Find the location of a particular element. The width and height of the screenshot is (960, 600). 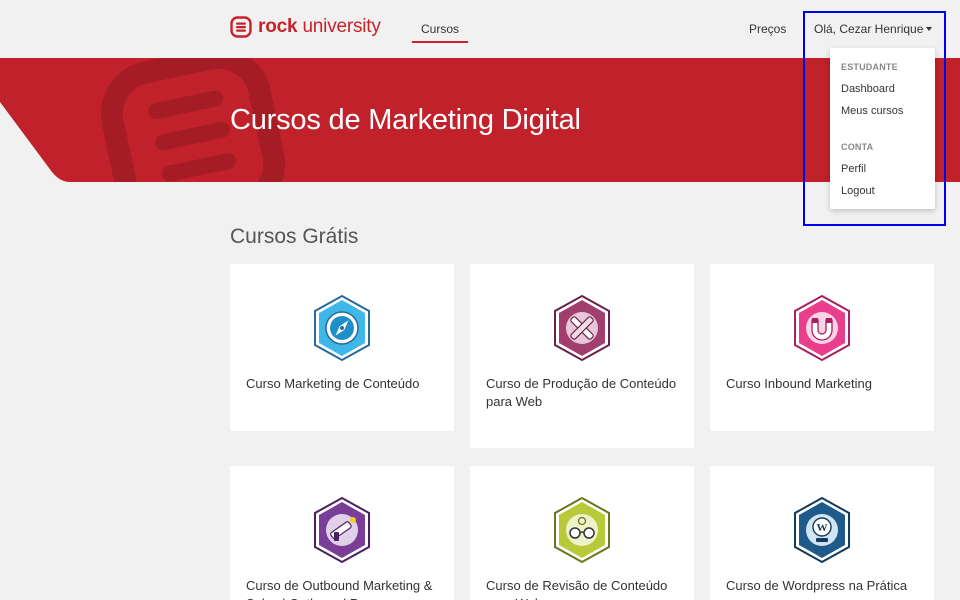

course-card: Curso Marketing de Conteúdo is located at coordinates (342, 347).